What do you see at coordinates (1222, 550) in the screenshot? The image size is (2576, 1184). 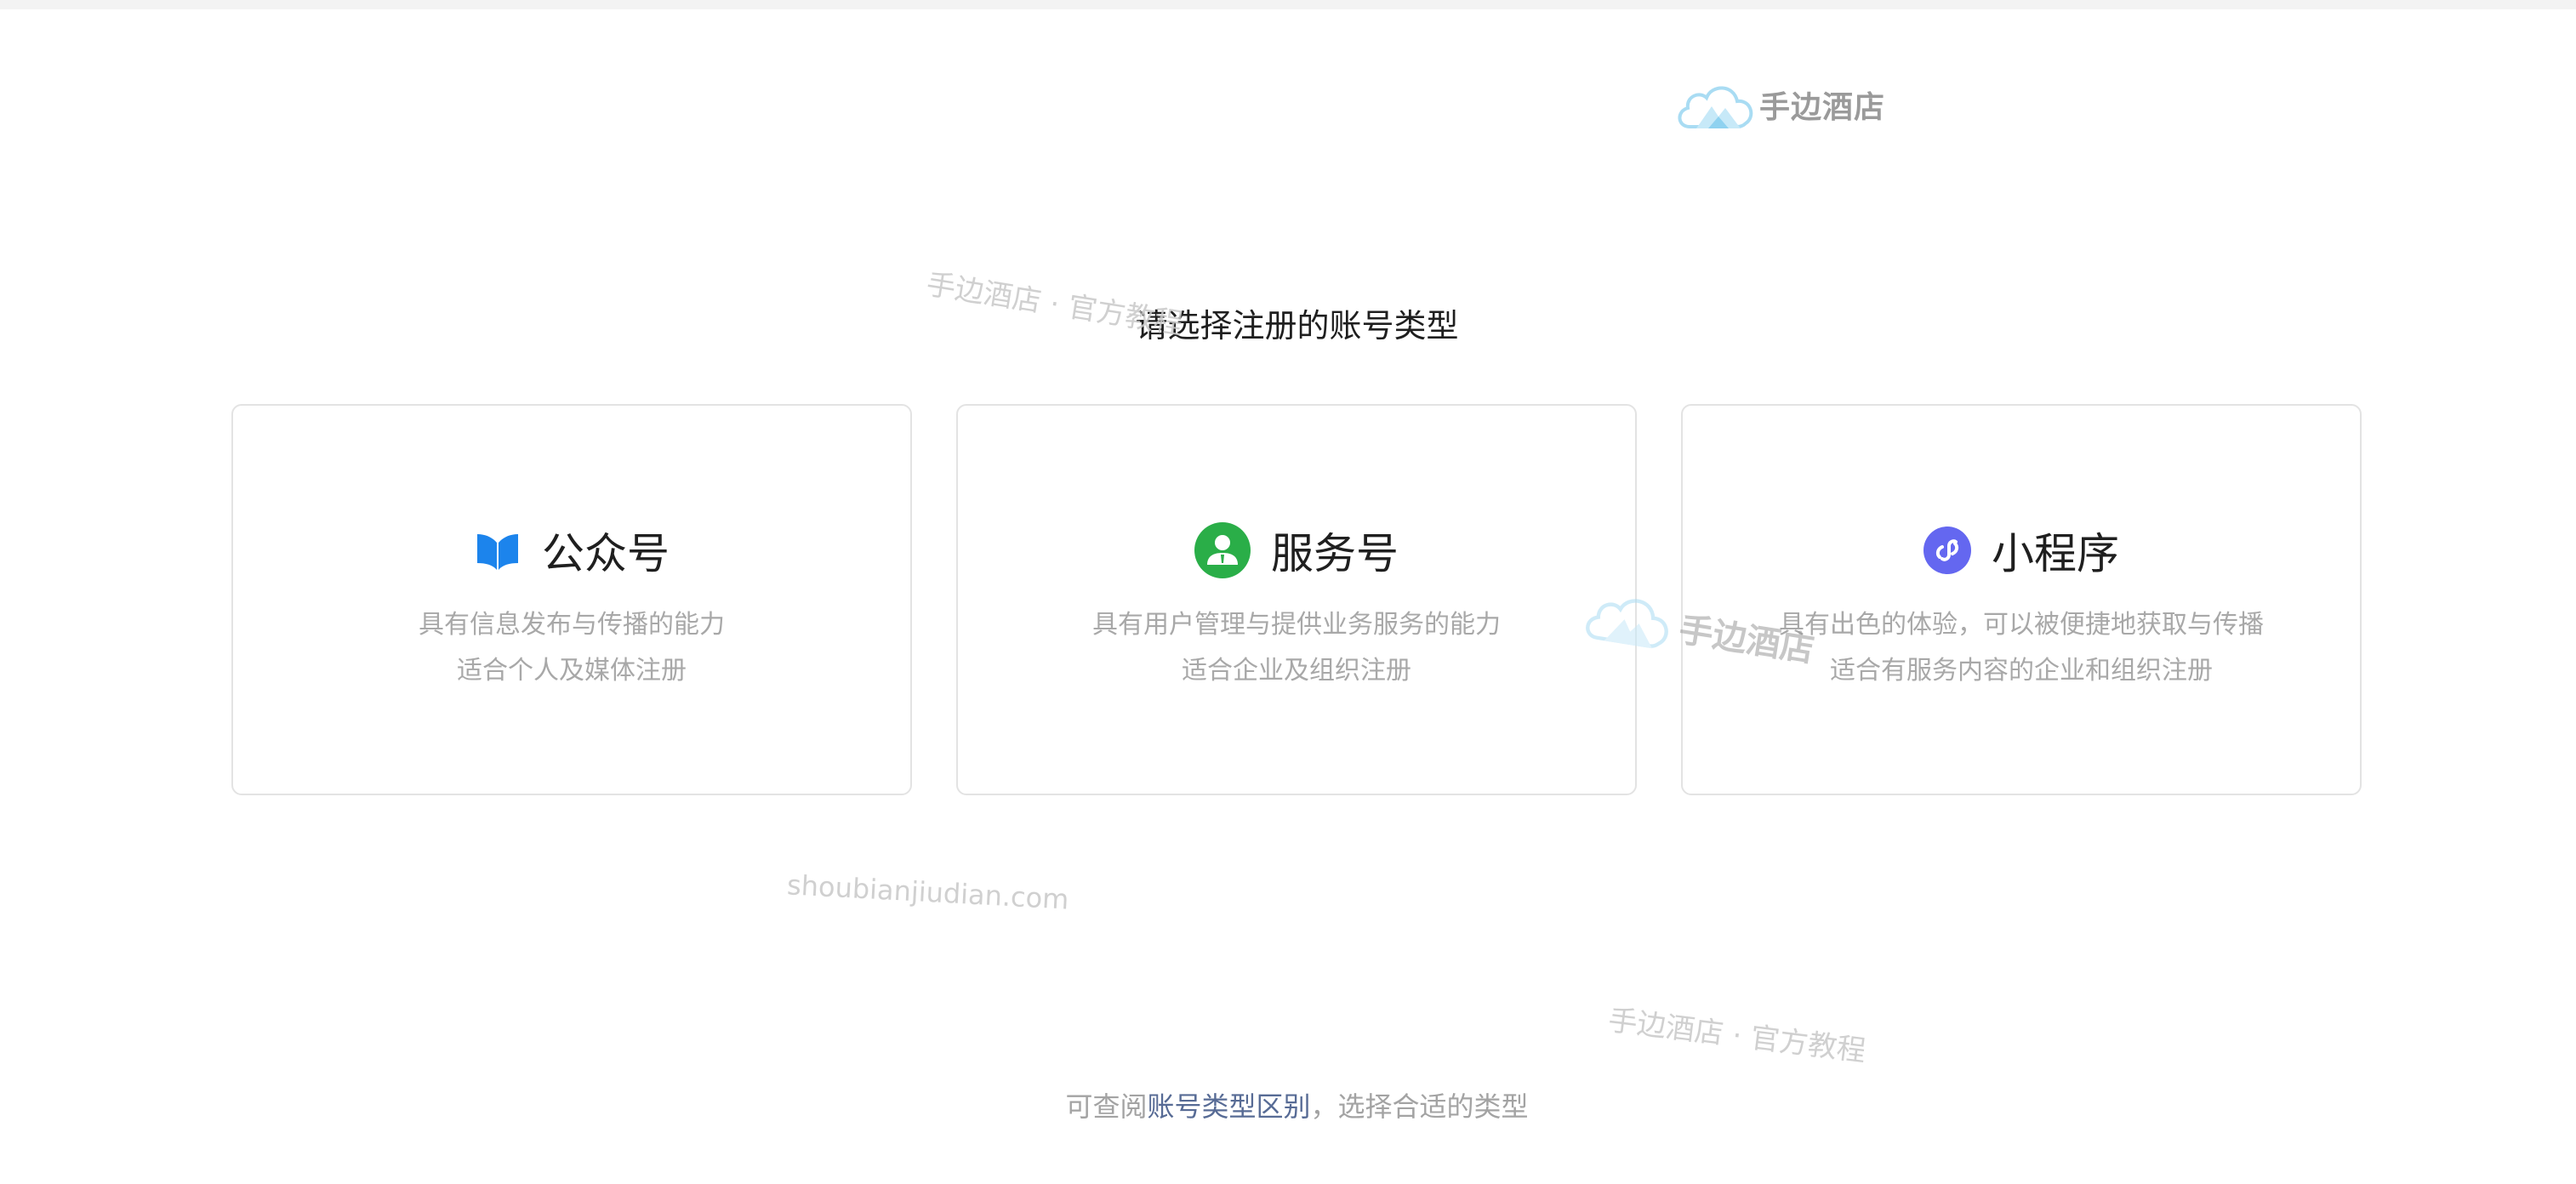 I see `user-icon` at bounding box center [1222, 550].